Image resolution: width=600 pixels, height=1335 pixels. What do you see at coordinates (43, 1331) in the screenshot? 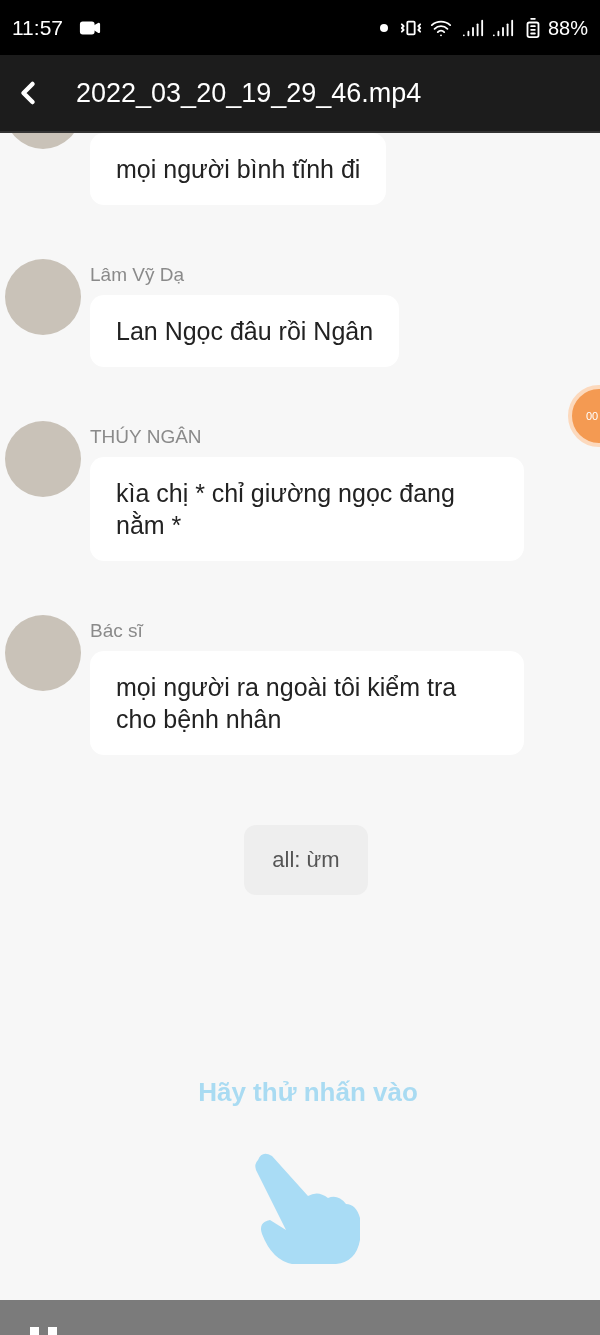
I see `pause-icon` at bounding box center [43, 1331].